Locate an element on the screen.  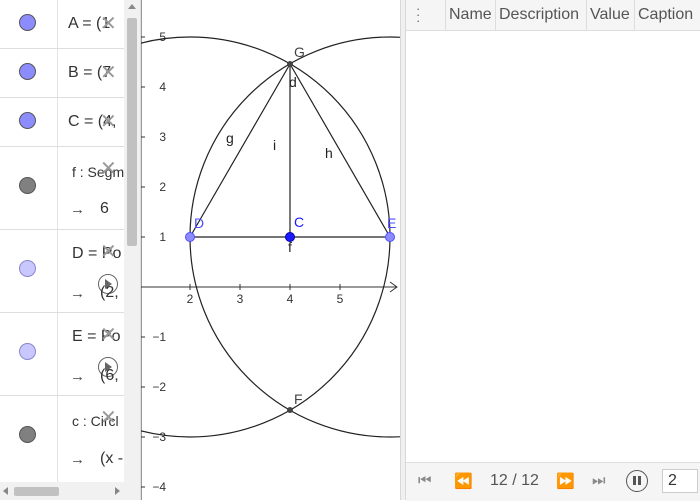
item-value: 6 is located at coordinates (104, 208).